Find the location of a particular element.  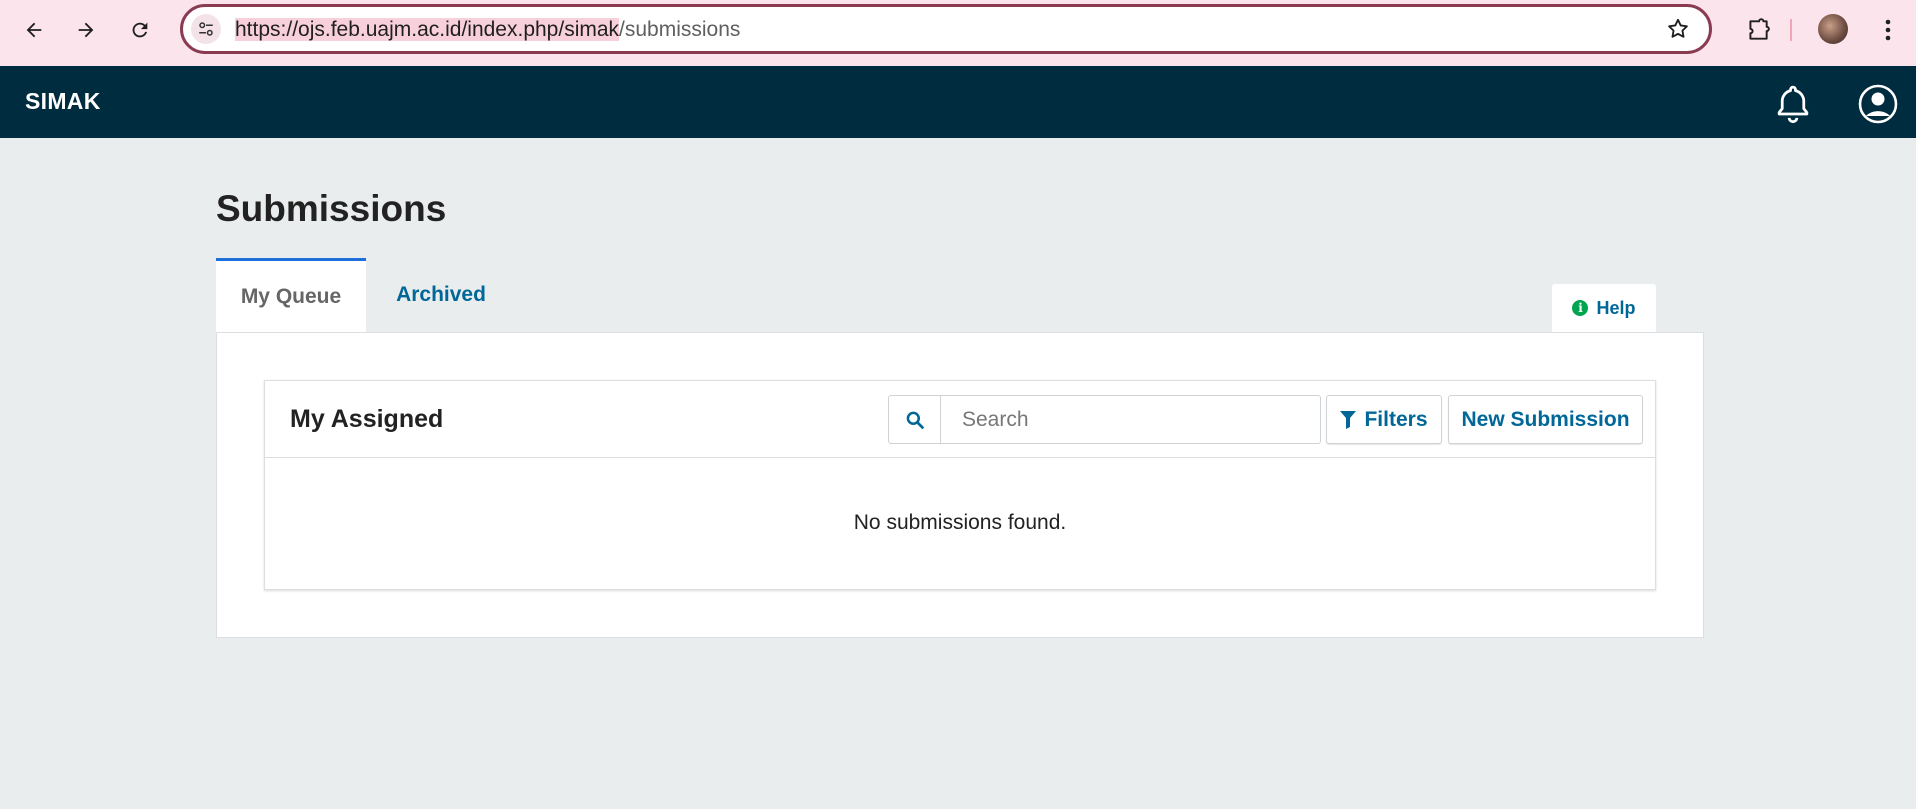

extensions-button is located at coordinates (1758, 30).